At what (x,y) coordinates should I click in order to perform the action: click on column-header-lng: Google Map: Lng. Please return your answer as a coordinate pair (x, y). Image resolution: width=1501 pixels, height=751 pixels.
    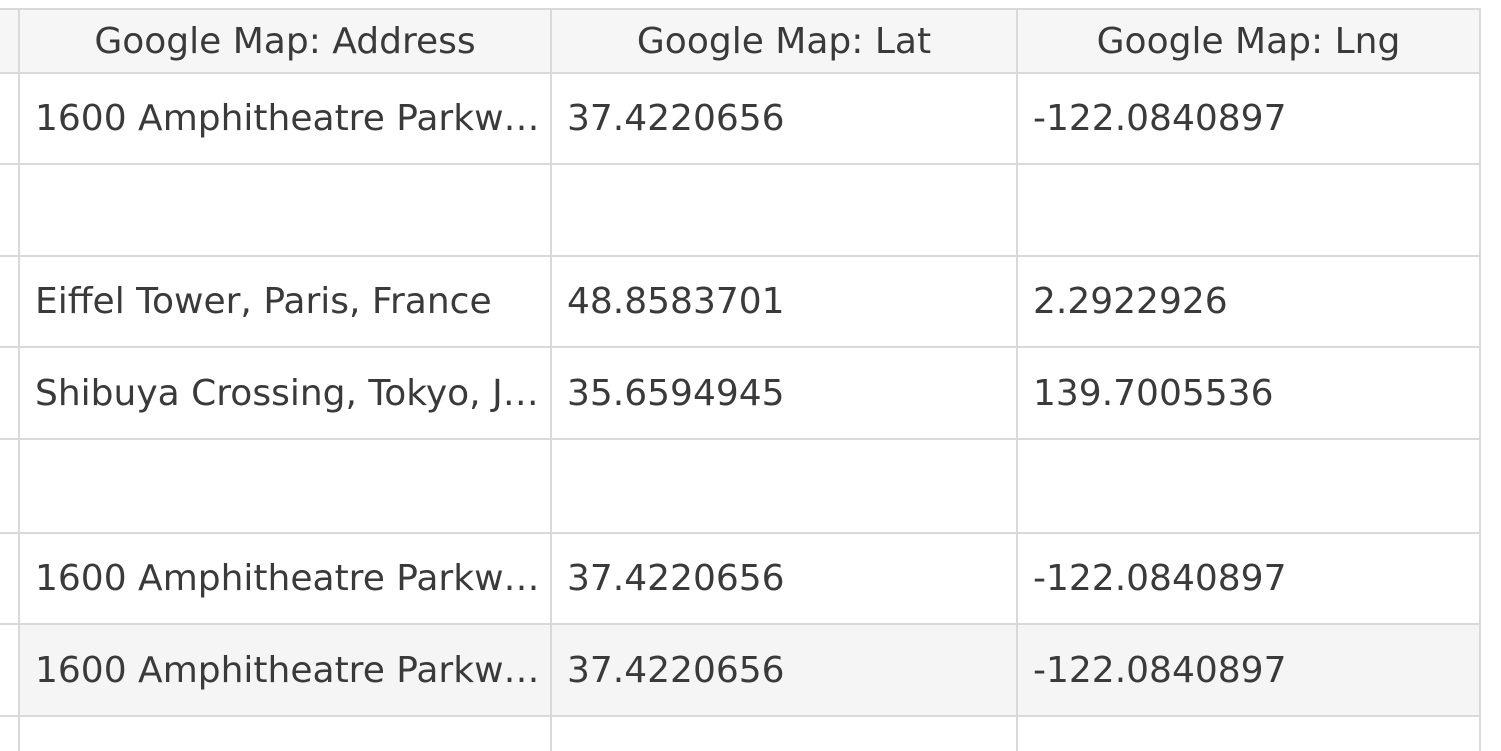
    Looking at the image, I should click on (1249, 41).